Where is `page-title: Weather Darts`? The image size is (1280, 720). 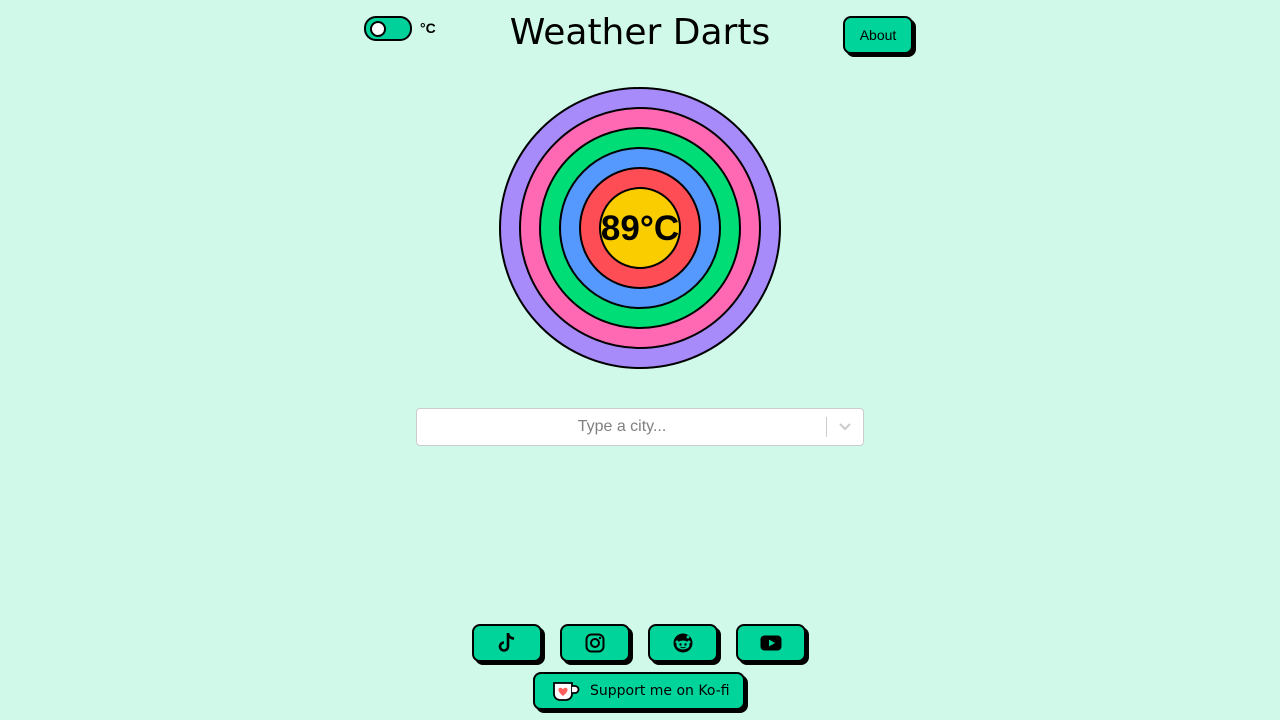
page-title: Weather Darts is located at coordinates (640, 32).